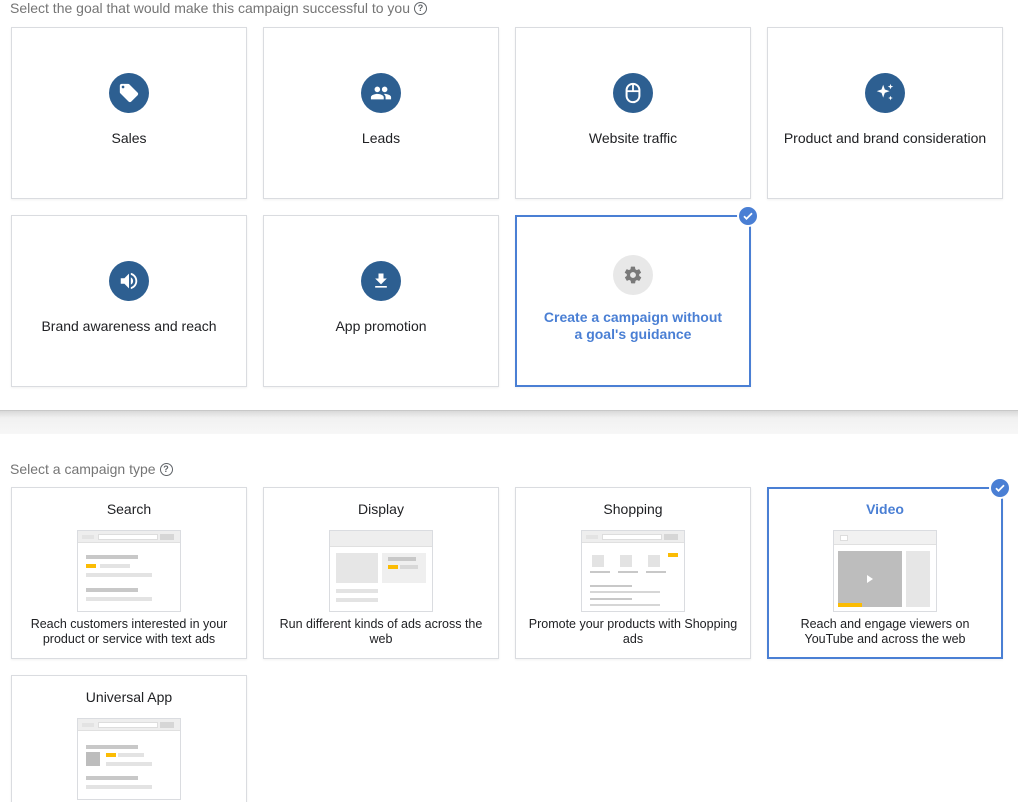 The width and height of the screenshot is (1018, 802). What do you see at coordinates (381, 326) in the screenshot?
I see `goal-label: App promotion` at bounding box center [381, 326].